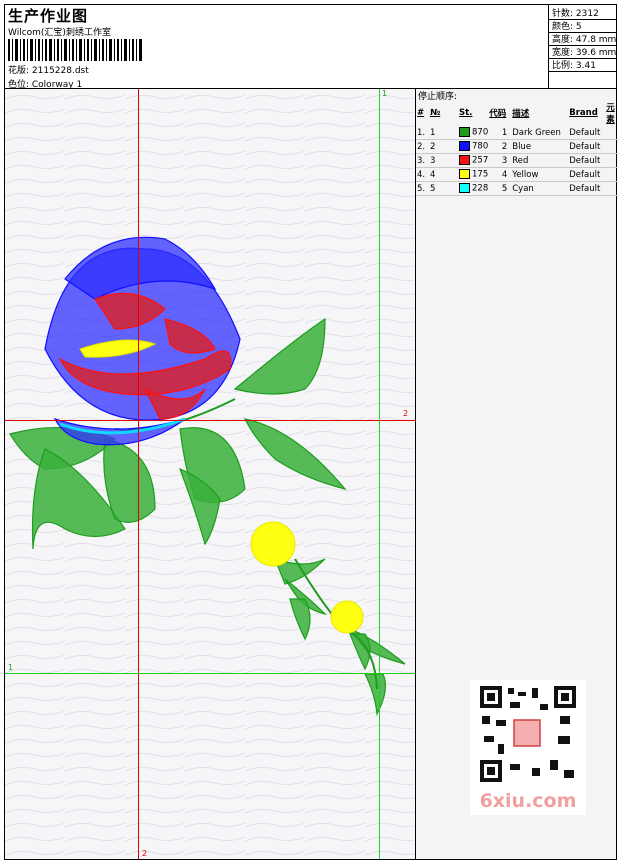 The width and height of the screenshot is (620, 861). What do you see at coordinates (584, 53) in the screenshot?
I see `design-width: 宽度: 39.6 mm` at bounding box center [584, 53].